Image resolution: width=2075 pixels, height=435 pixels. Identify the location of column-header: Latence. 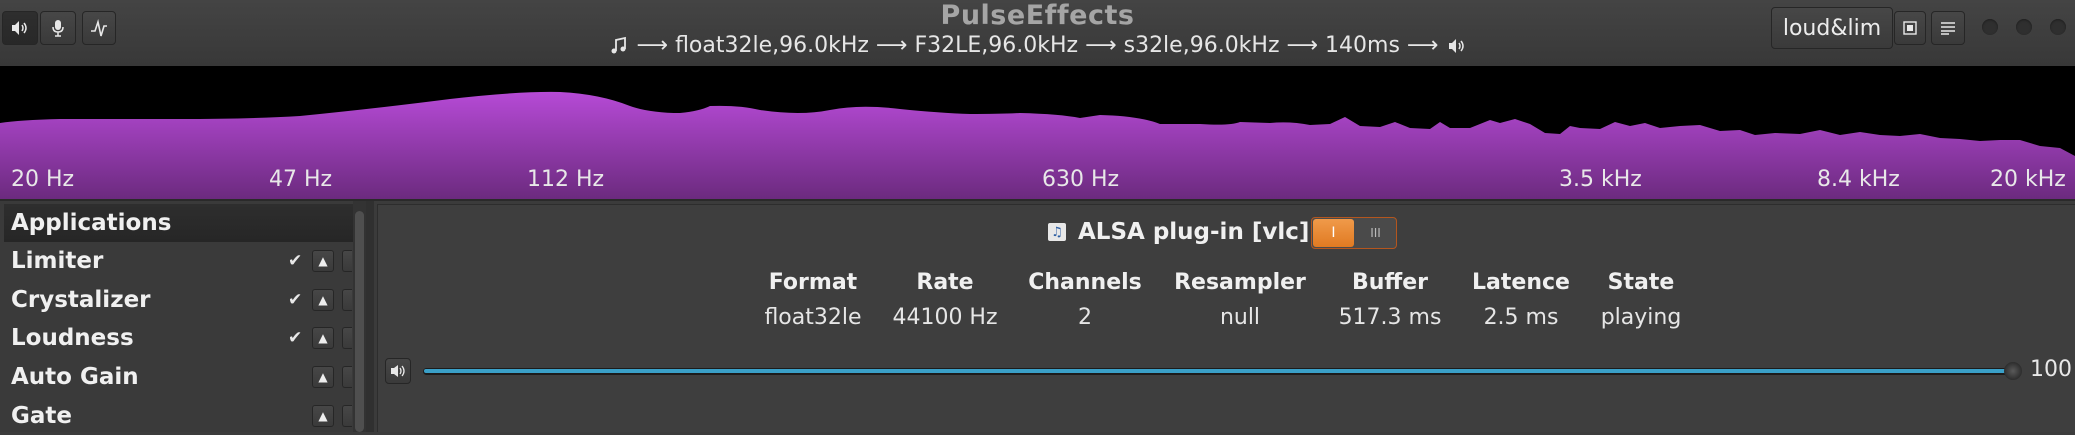
(1521, 282).